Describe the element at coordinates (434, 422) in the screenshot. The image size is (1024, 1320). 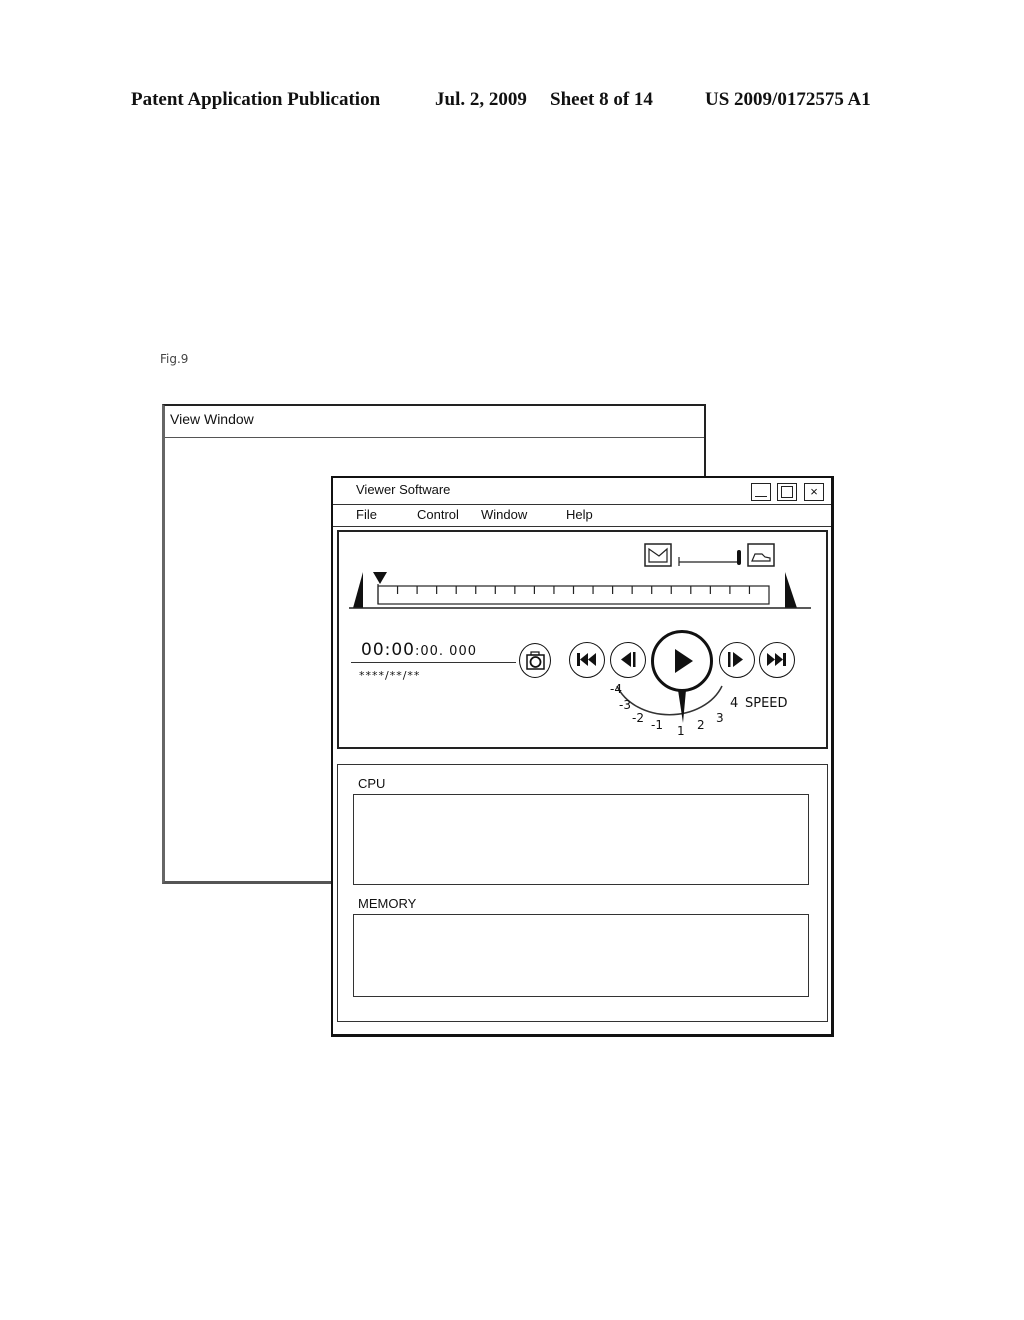
I see `view-window-titlebar: View Window` at that location.